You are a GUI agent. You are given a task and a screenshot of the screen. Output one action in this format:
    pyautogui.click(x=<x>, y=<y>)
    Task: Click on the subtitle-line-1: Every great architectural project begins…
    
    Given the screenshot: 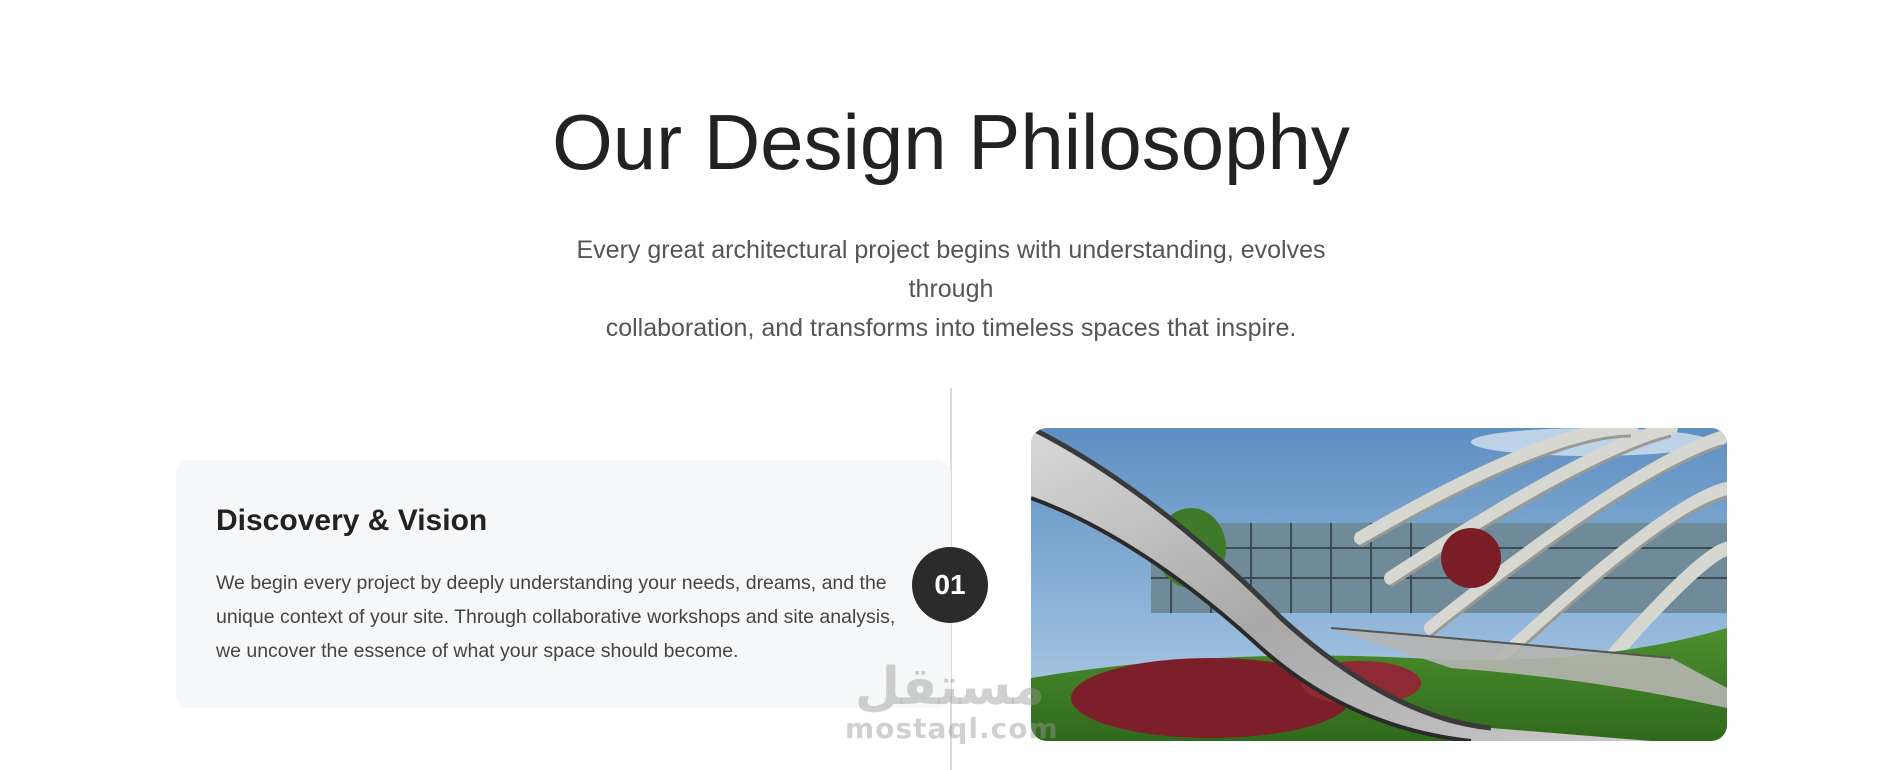 What is the action you would take?
    pyautogui.click(x=951, y=269)
    